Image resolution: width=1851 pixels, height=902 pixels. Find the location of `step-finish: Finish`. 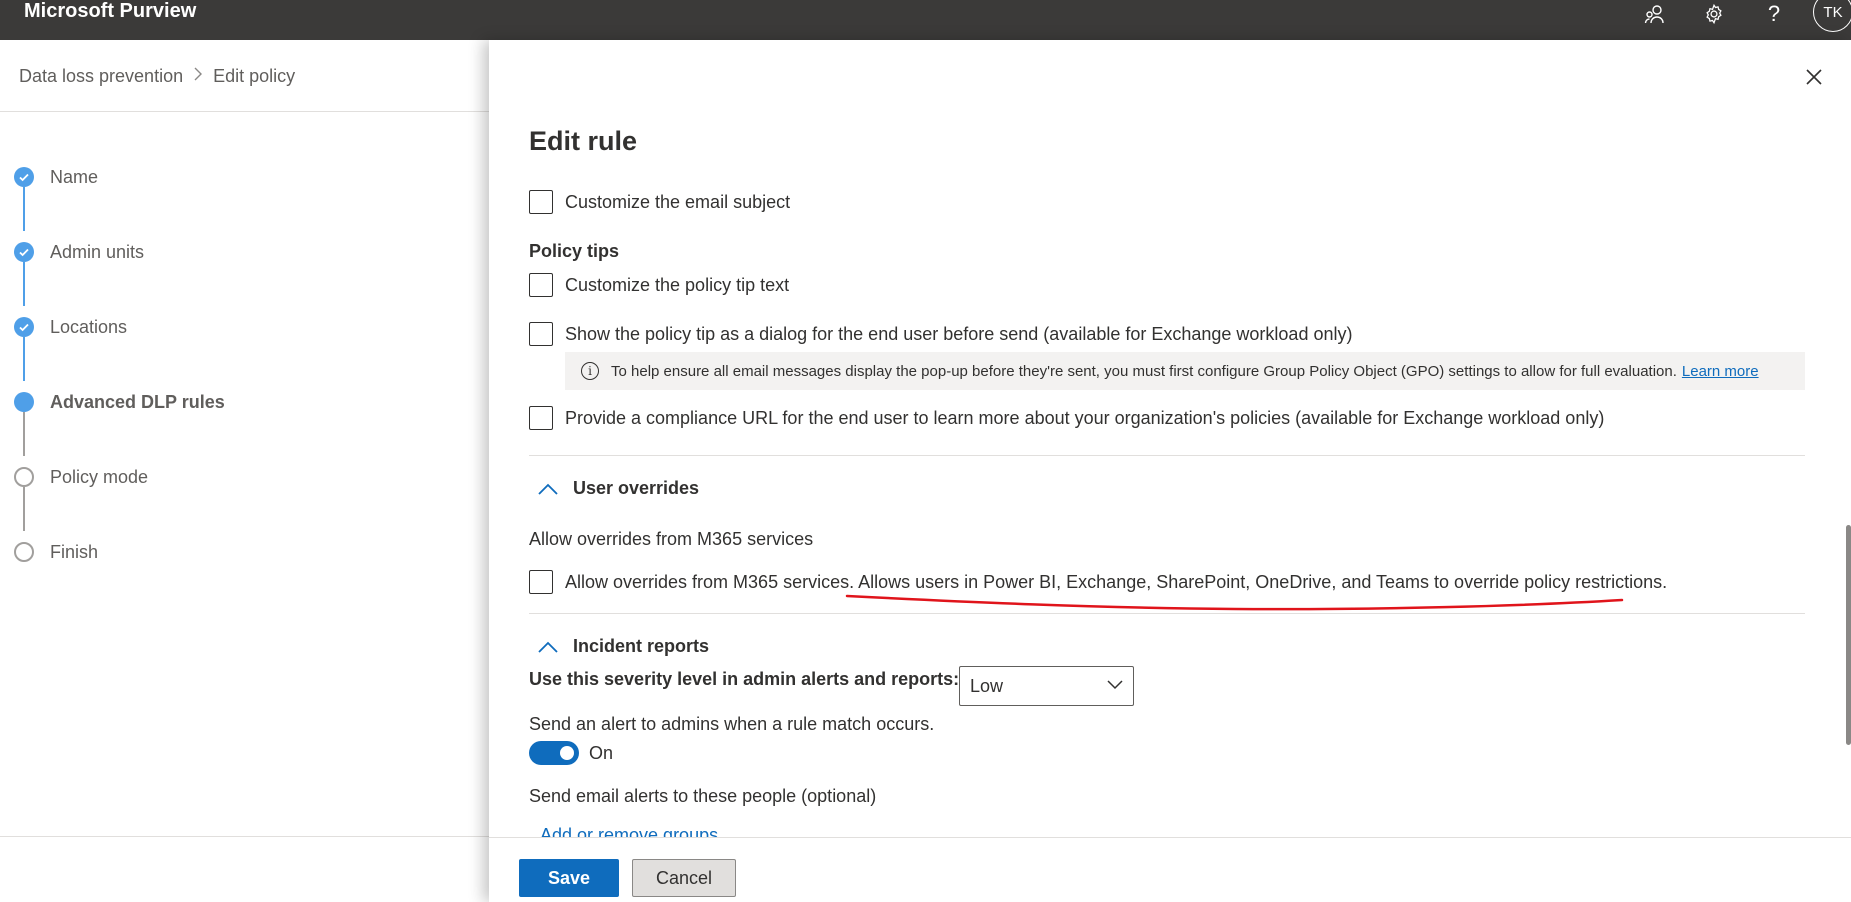

step-finish: Finish is located at coordinates (56, 552).